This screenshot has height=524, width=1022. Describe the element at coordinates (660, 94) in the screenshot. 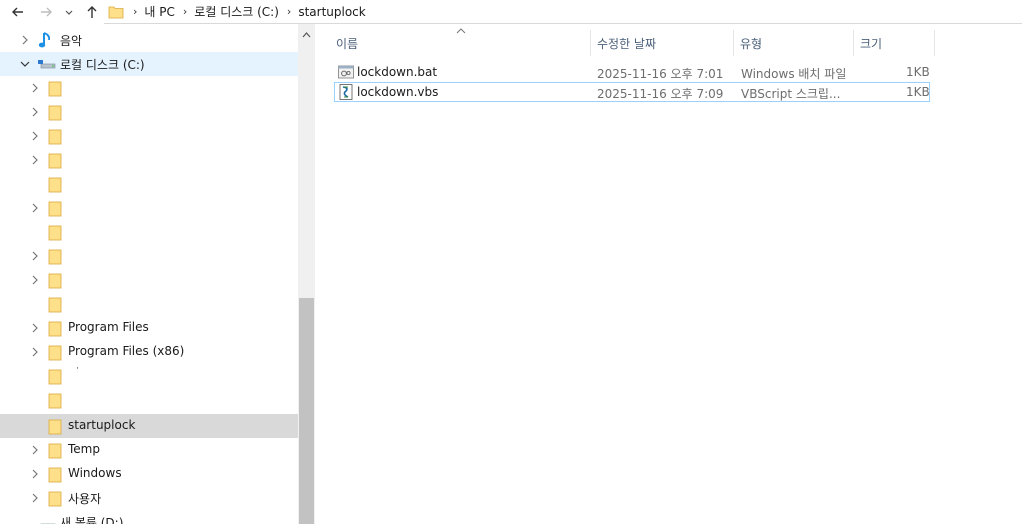

I see `file-date: 2025-11-16 오후 7:09` at that location.